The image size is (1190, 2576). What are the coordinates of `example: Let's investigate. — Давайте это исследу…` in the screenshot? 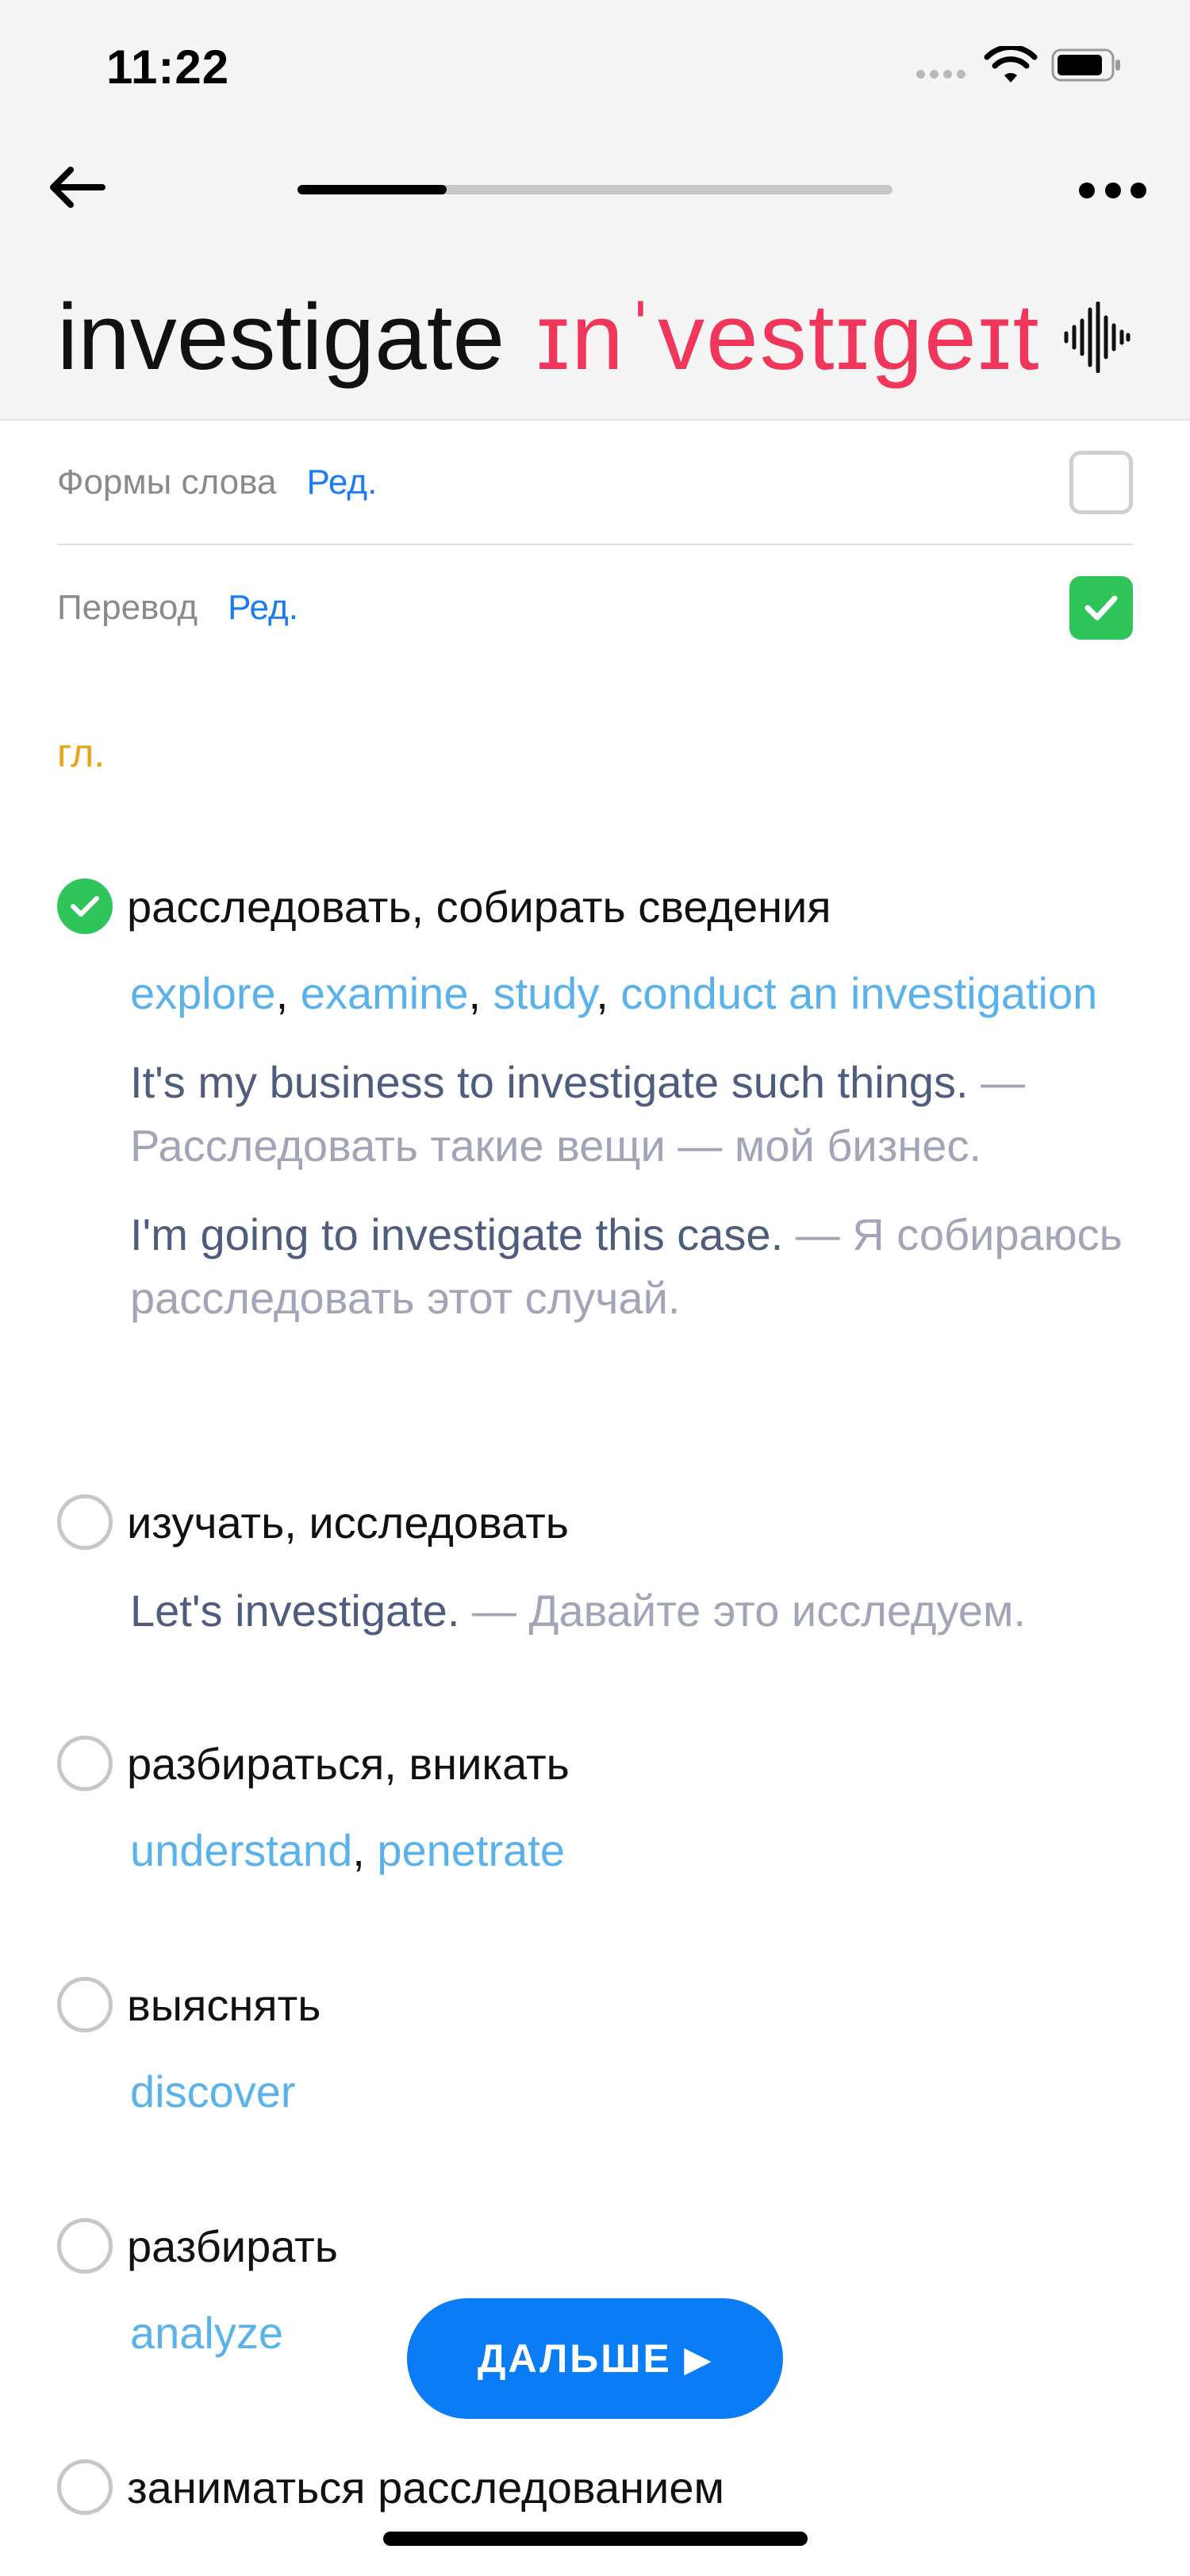 It's located at (578, 1611).